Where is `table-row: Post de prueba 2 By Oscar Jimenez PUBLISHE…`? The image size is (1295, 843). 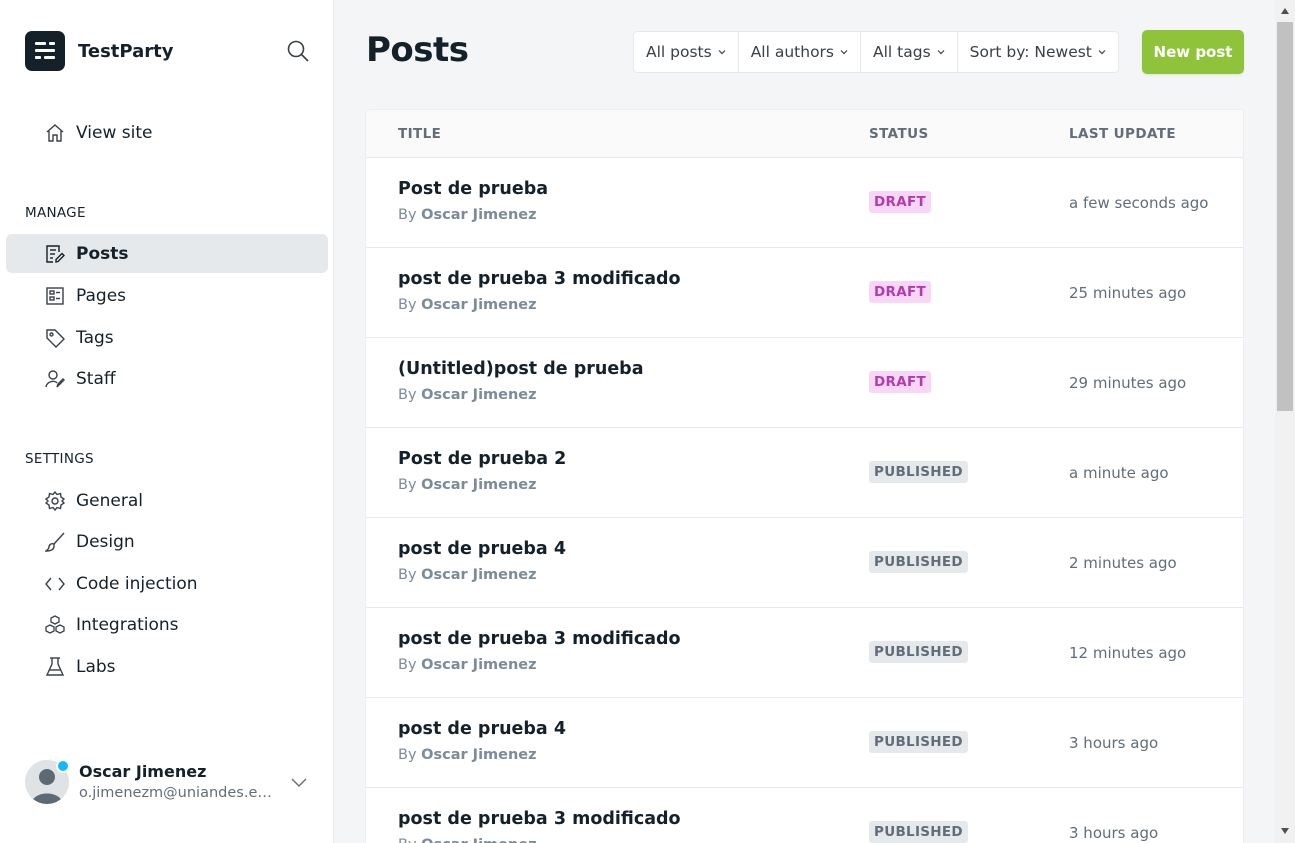 table-row: Post de prueba 2 By Oscar Jimenez PUBLISHE… is located at coordinates (804, 473).